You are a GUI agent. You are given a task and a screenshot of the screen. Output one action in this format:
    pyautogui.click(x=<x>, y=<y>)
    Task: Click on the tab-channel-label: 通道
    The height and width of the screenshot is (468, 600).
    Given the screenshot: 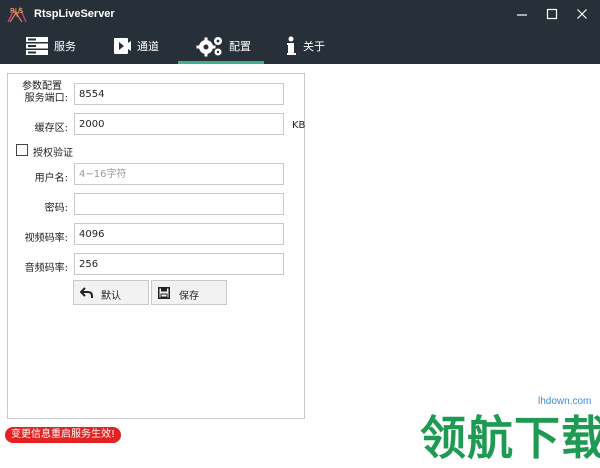 What is the action you would take?
    pyautogui.click(x=148, y=46)
    